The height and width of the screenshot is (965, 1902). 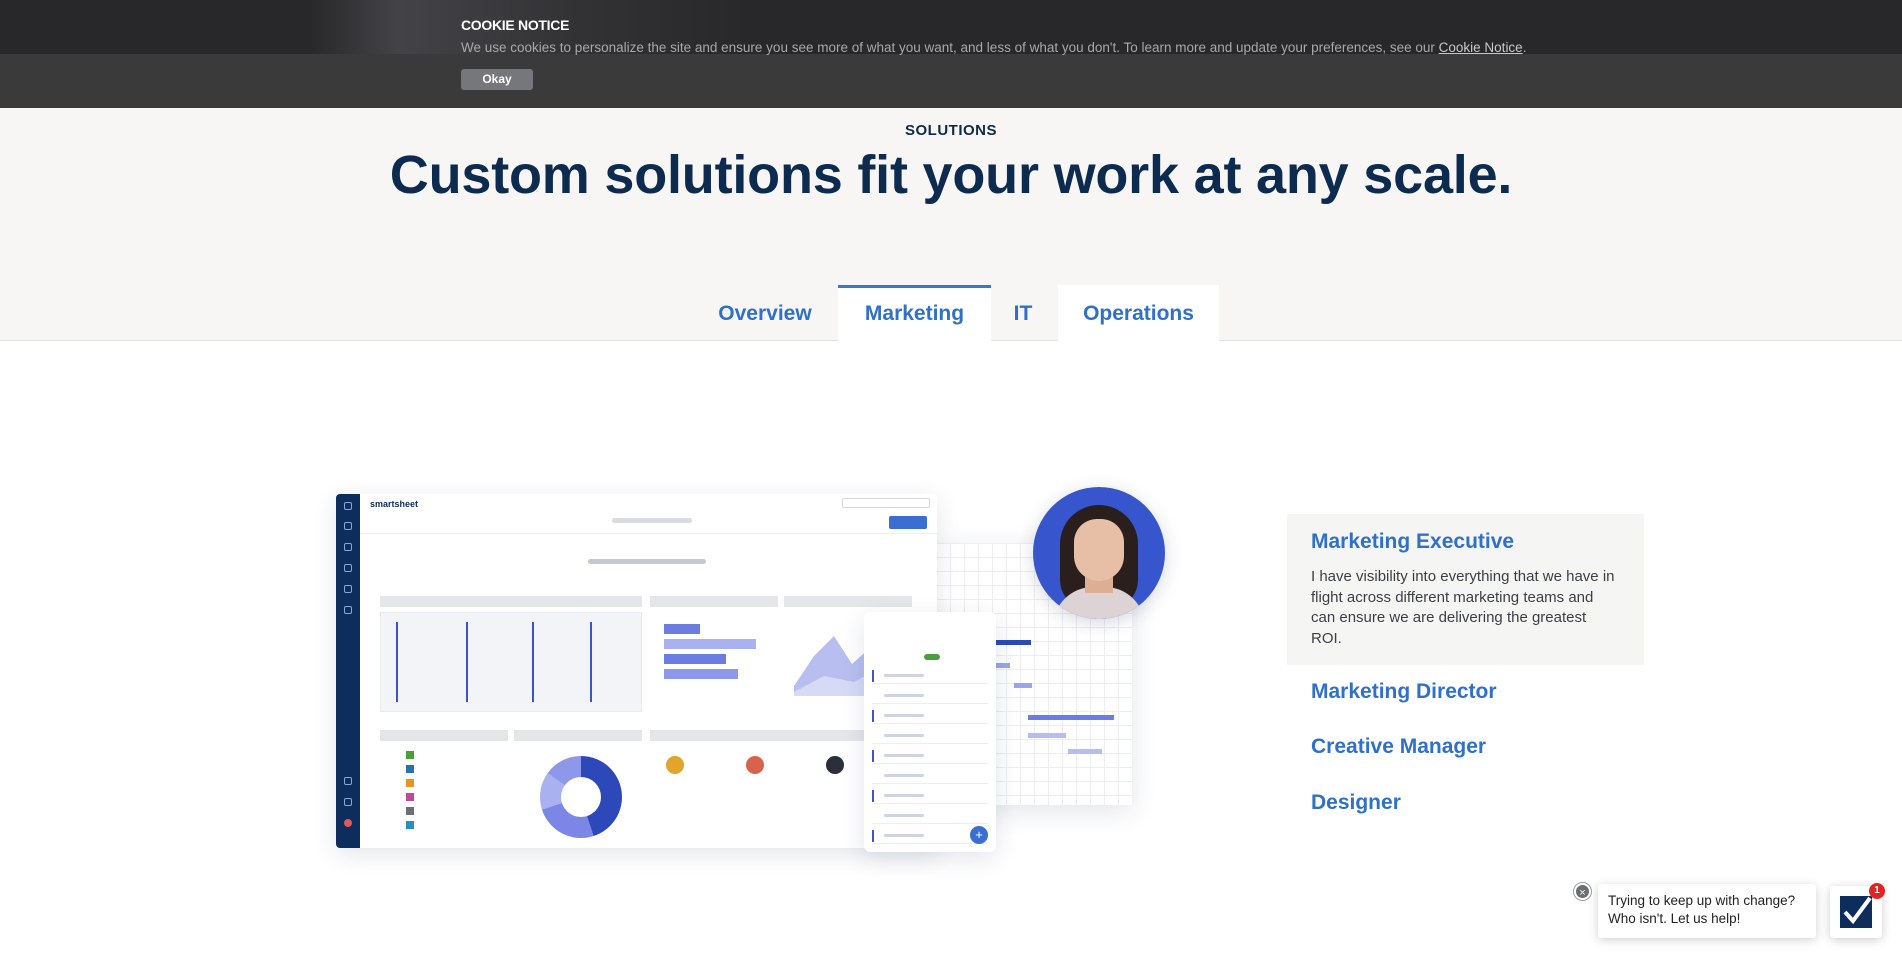 What do you see at coordinates (930, 732) in the screenshot?
I see `mobile-app-image` at bounding box center [930, 732].